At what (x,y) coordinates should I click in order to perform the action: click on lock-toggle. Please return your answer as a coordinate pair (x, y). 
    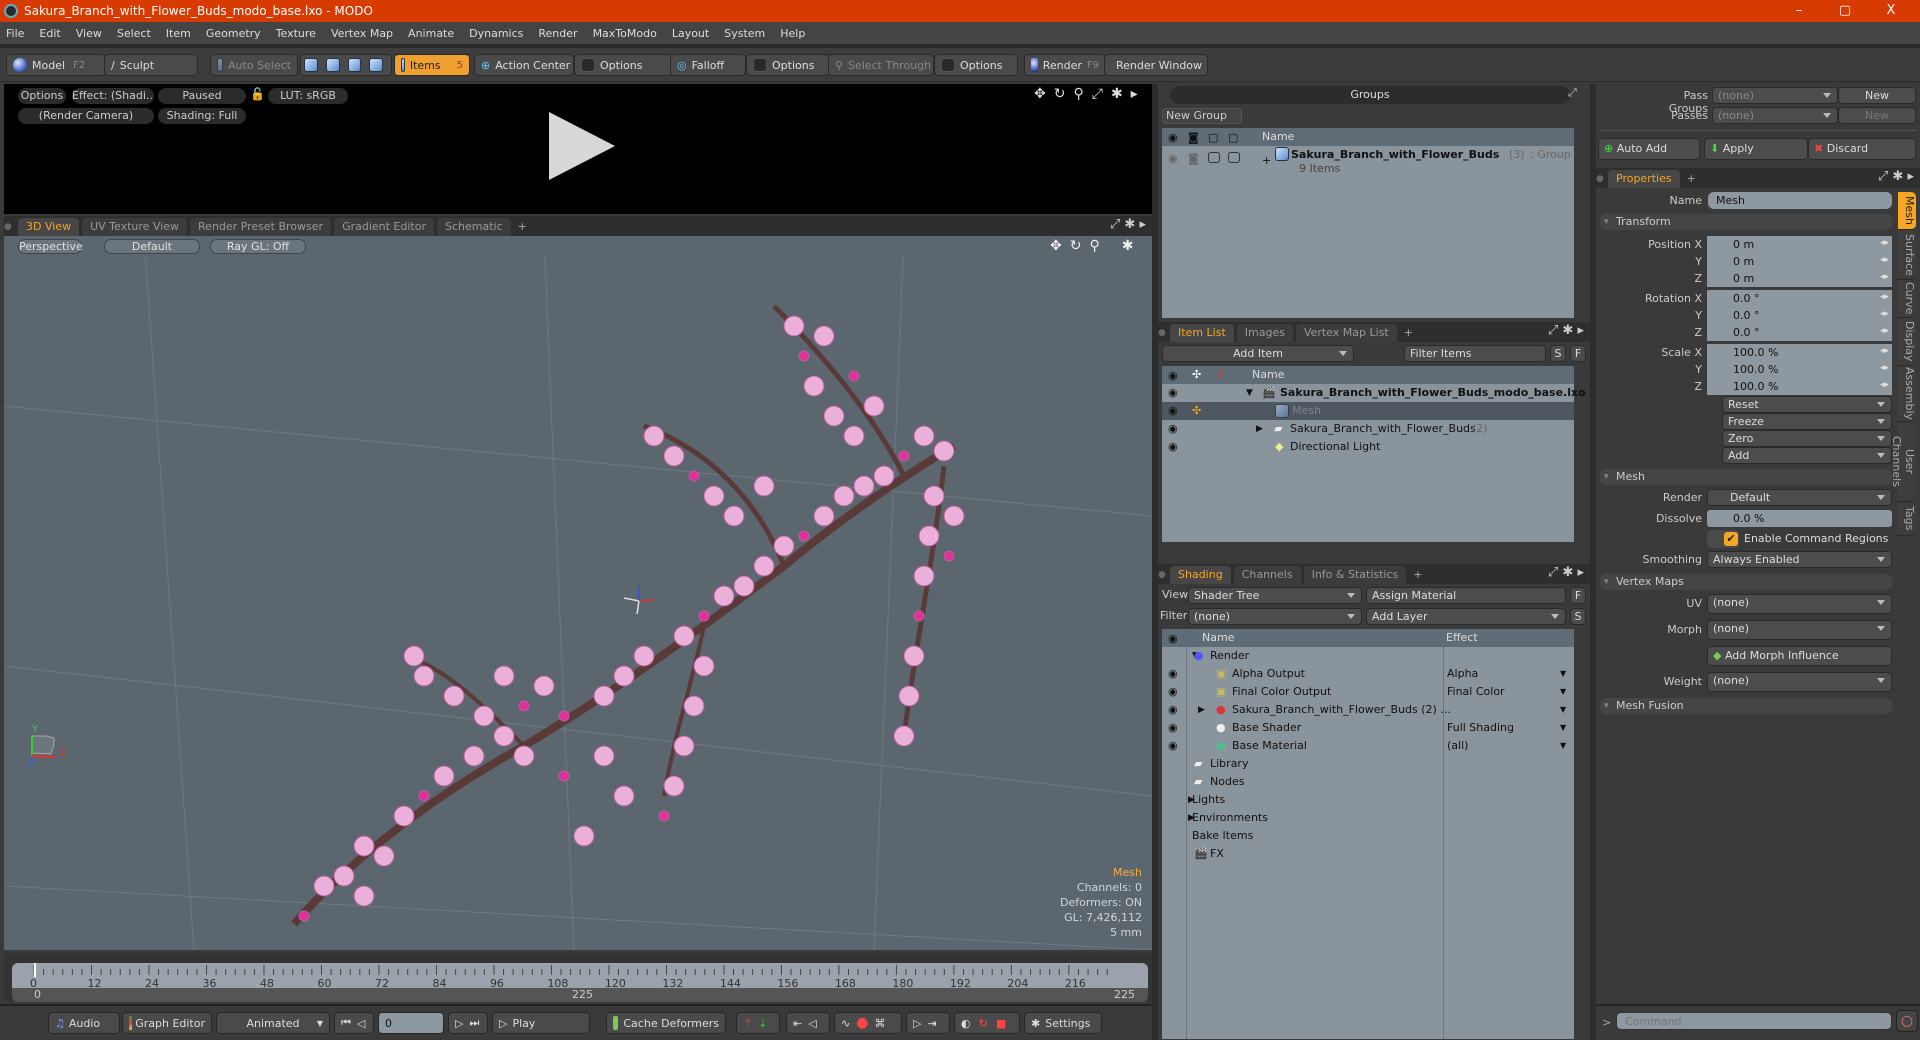
    Looking at the image, I should click on (1214, 157).